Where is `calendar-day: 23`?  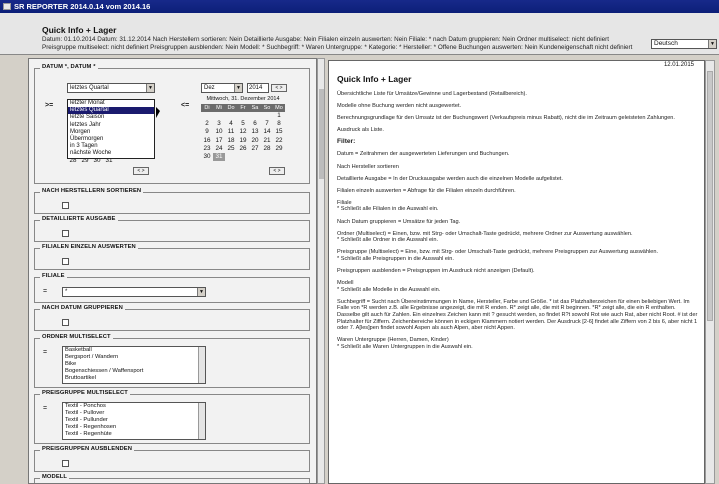 calendar-day: 23 is located at coordinates (207, 149).